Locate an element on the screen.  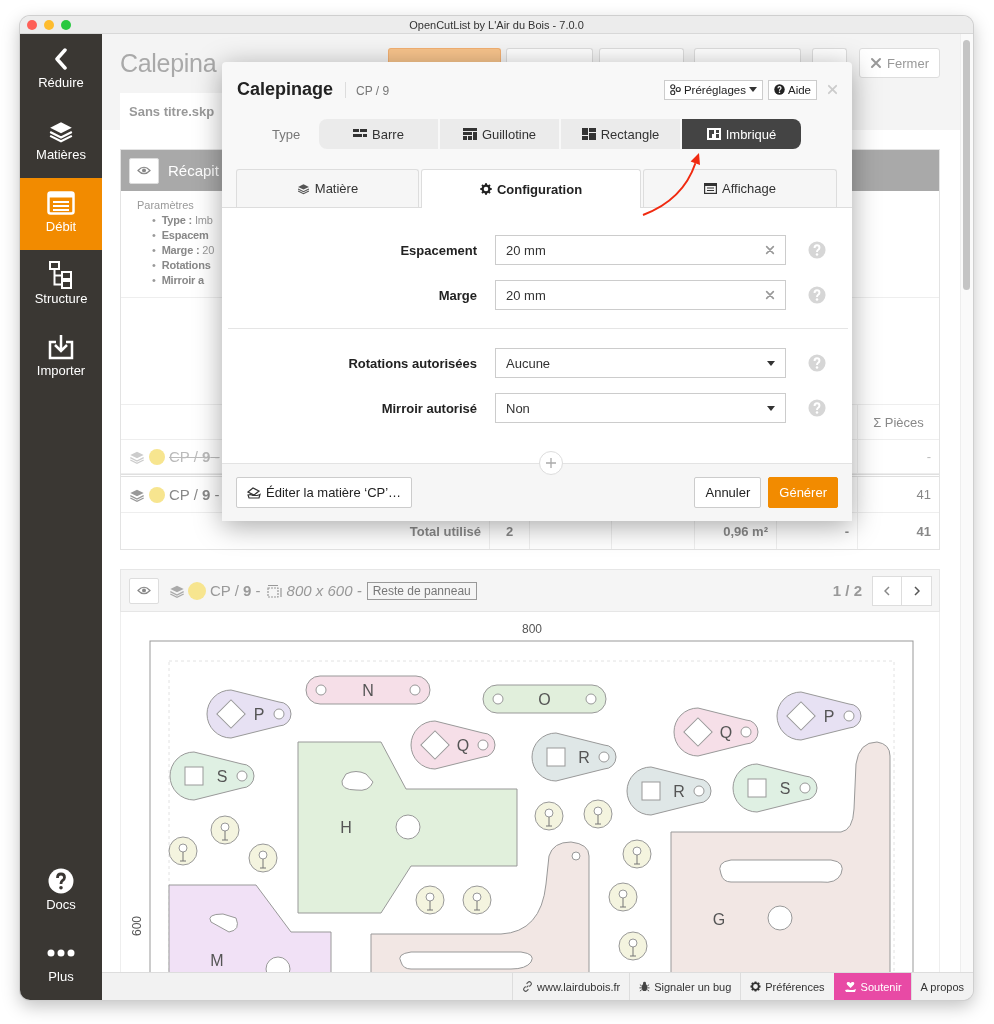
select-field: Non is located at coordinates (640, 408).